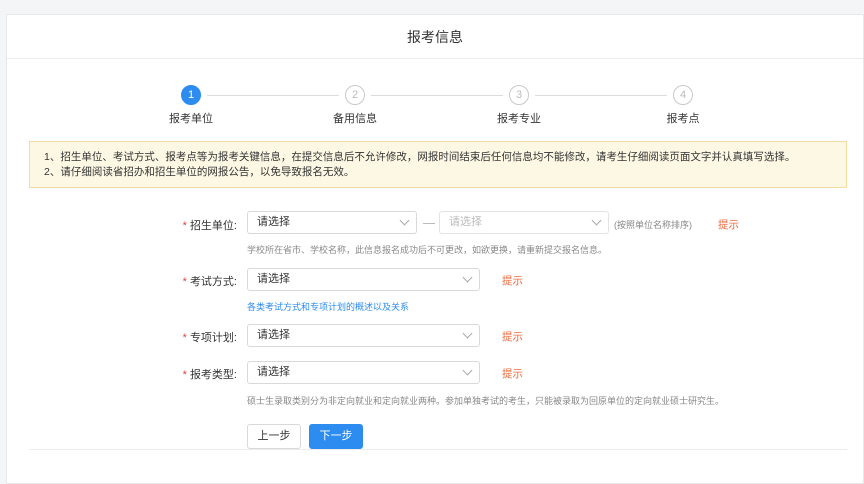  Describe the element at coordinates (328, 306) in the screenshot. I see `exam-method-overview-link: 各类考试方式和专项计划的概述以及关系` at that location.